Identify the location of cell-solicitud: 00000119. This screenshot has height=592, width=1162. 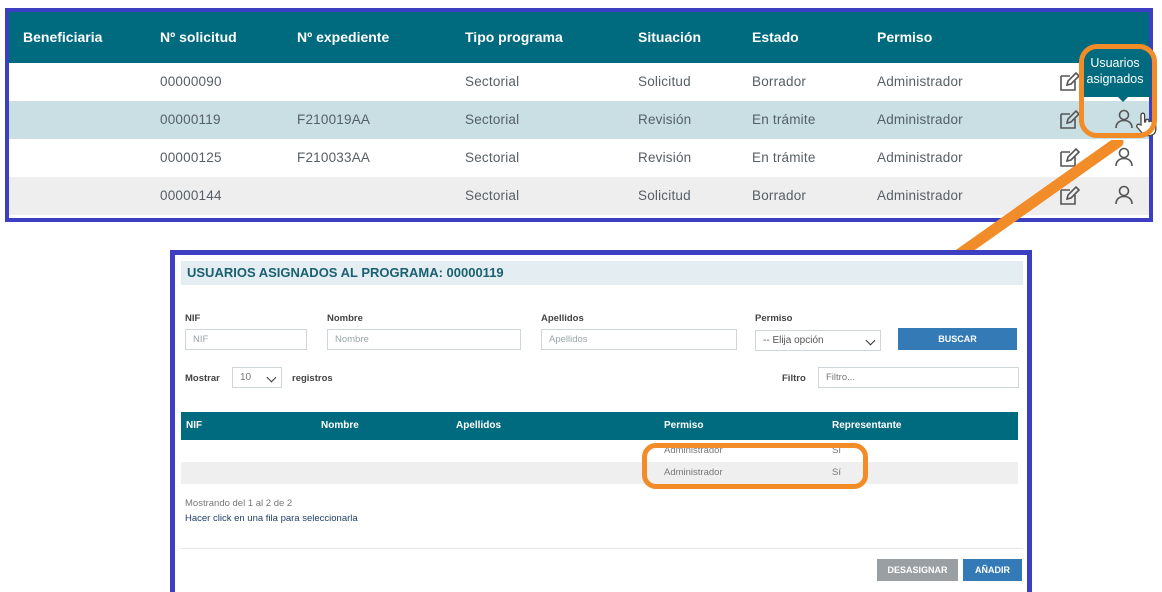
(190, 119).